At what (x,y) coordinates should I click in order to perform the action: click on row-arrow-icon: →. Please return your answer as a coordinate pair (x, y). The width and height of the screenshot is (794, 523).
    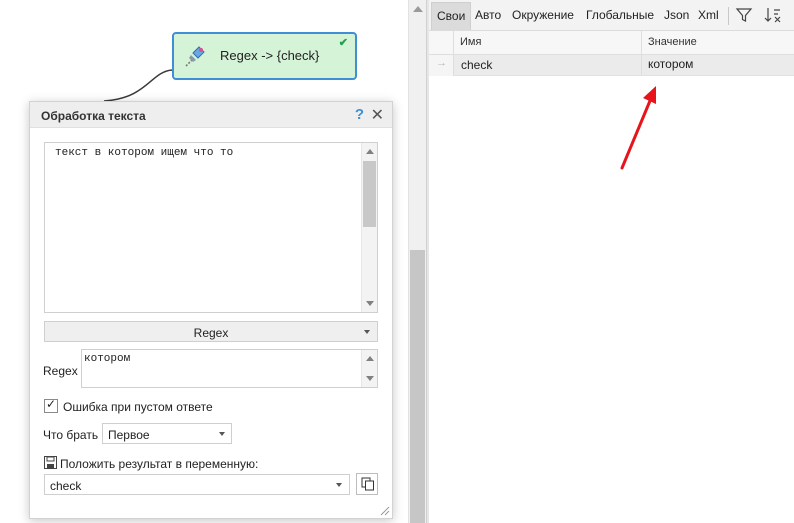
    Looking at the image, I should click on (441, 63).